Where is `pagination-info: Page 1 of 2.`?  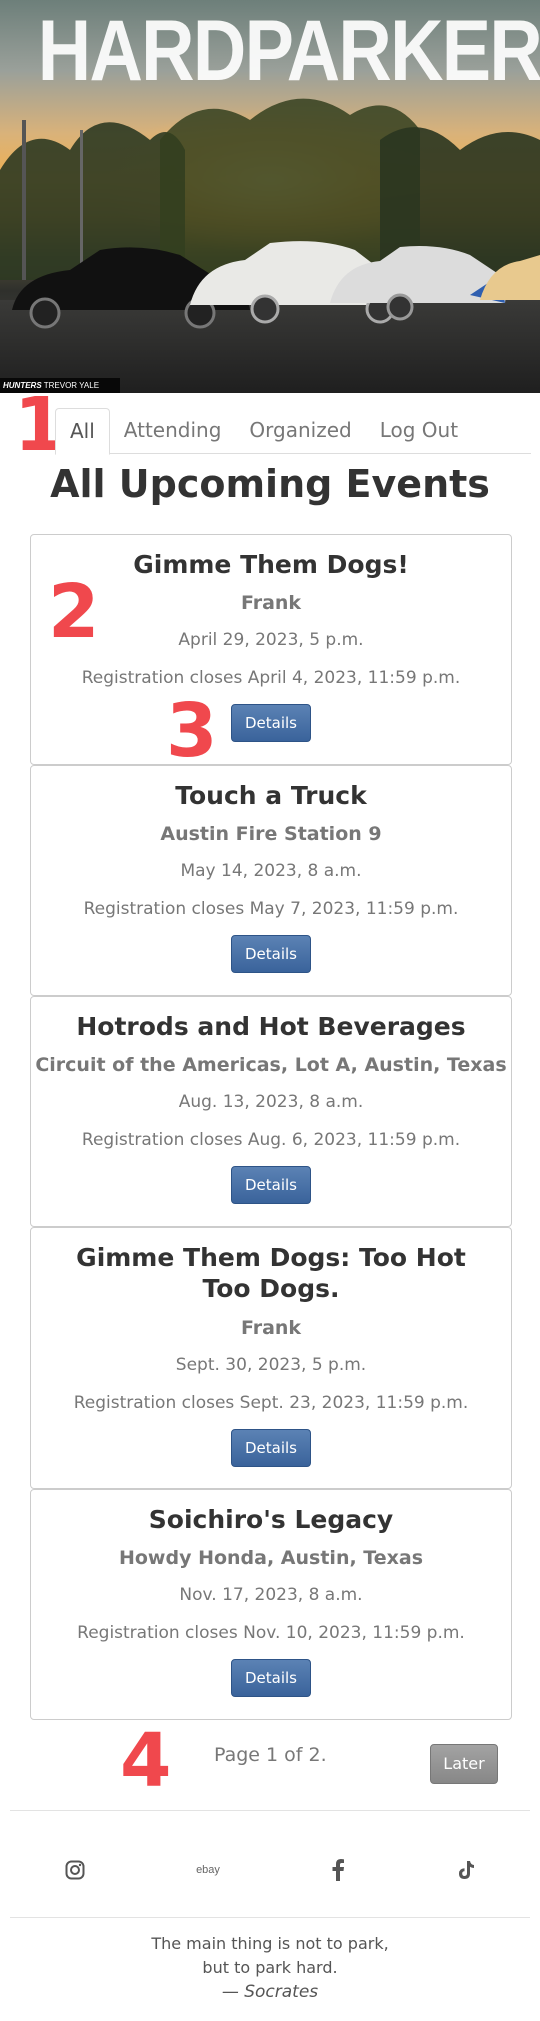
pagination-info: Page 1 of 2. is located at coordinates (270, 1755).